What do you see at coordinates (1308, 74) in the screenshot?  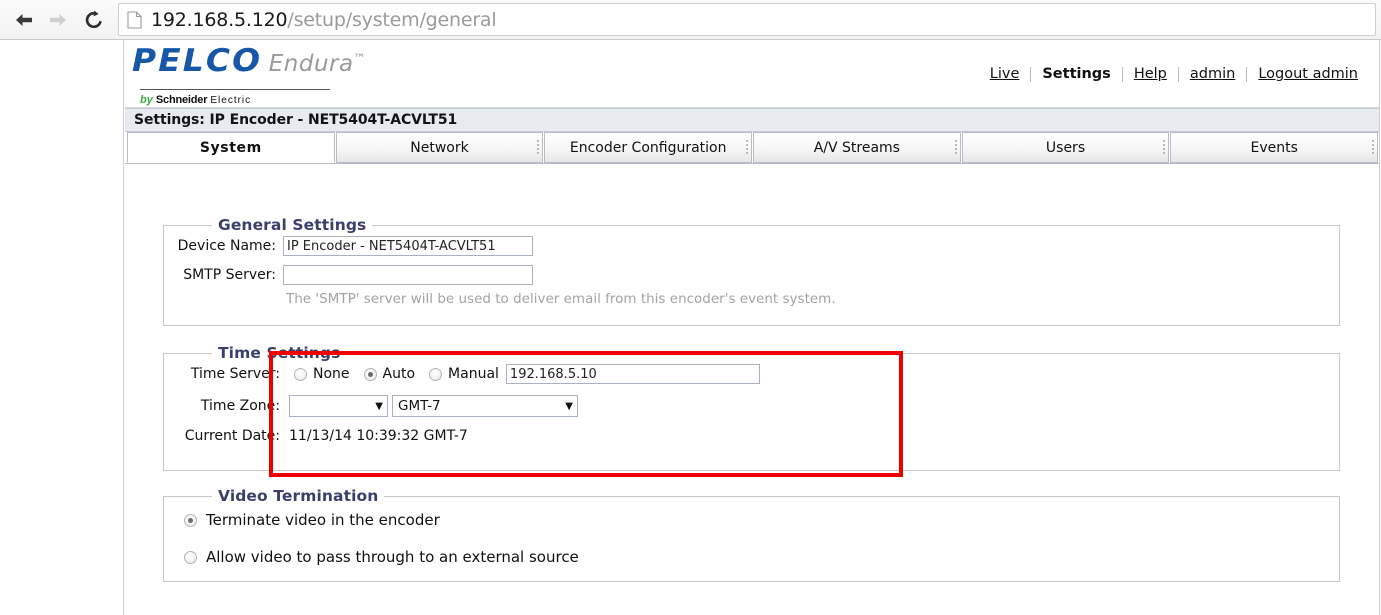 I see `nav-link-logout: Logout admin` at bounding box center [1308, 74].